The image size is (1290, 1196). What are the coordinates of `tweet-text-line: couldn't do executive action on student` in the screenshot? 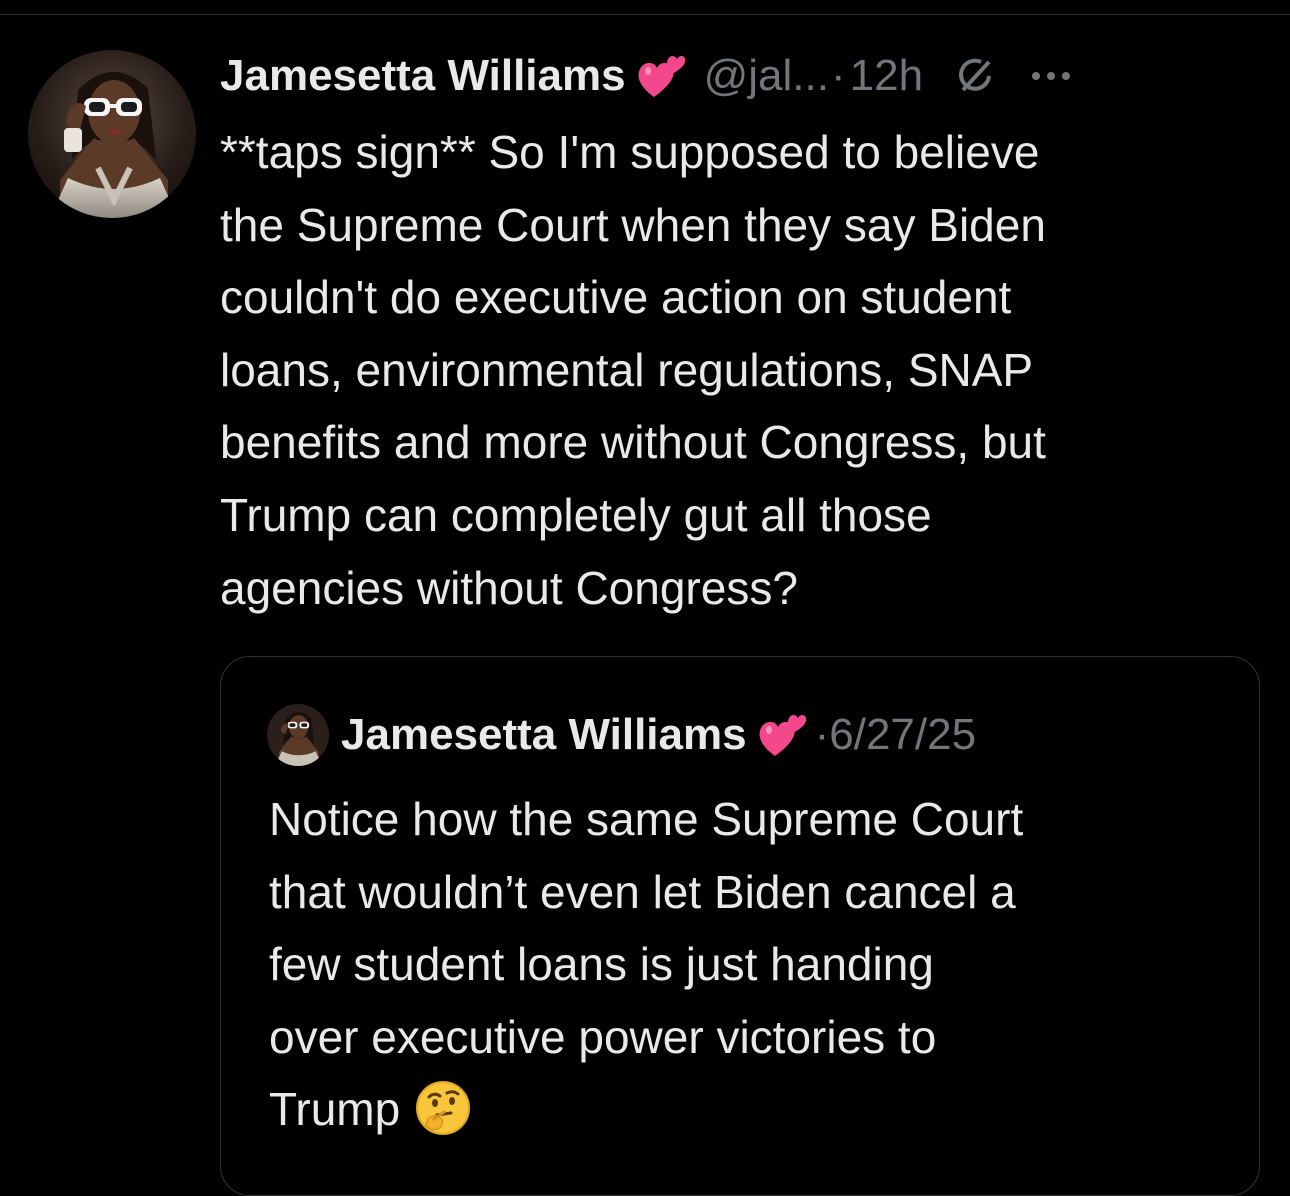 It's located at (616, 297).